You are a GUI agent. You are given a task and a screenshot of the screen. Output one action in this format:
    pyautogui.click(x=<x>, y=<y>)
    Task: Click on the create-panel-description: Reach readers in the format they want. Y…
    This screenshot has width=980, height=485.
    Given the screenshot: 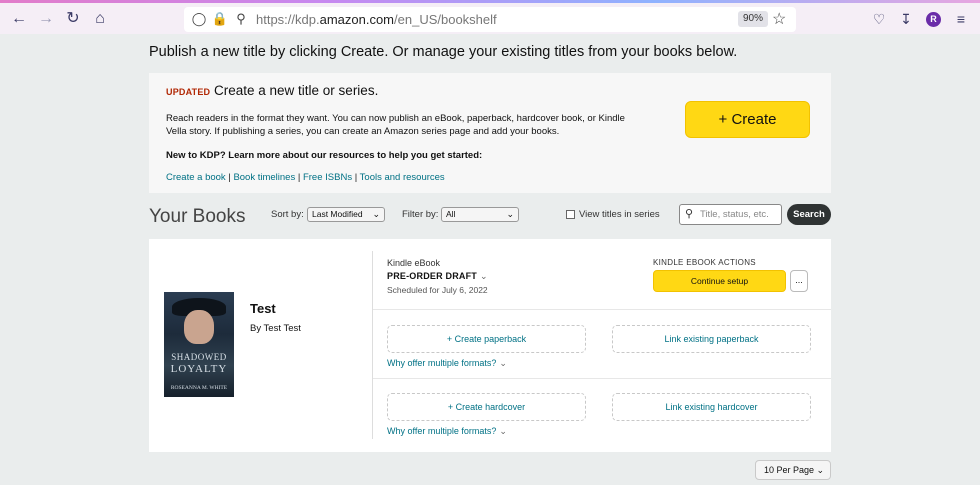 What is the action you would take?
    pyautogui.click(x=395, y=125)
    